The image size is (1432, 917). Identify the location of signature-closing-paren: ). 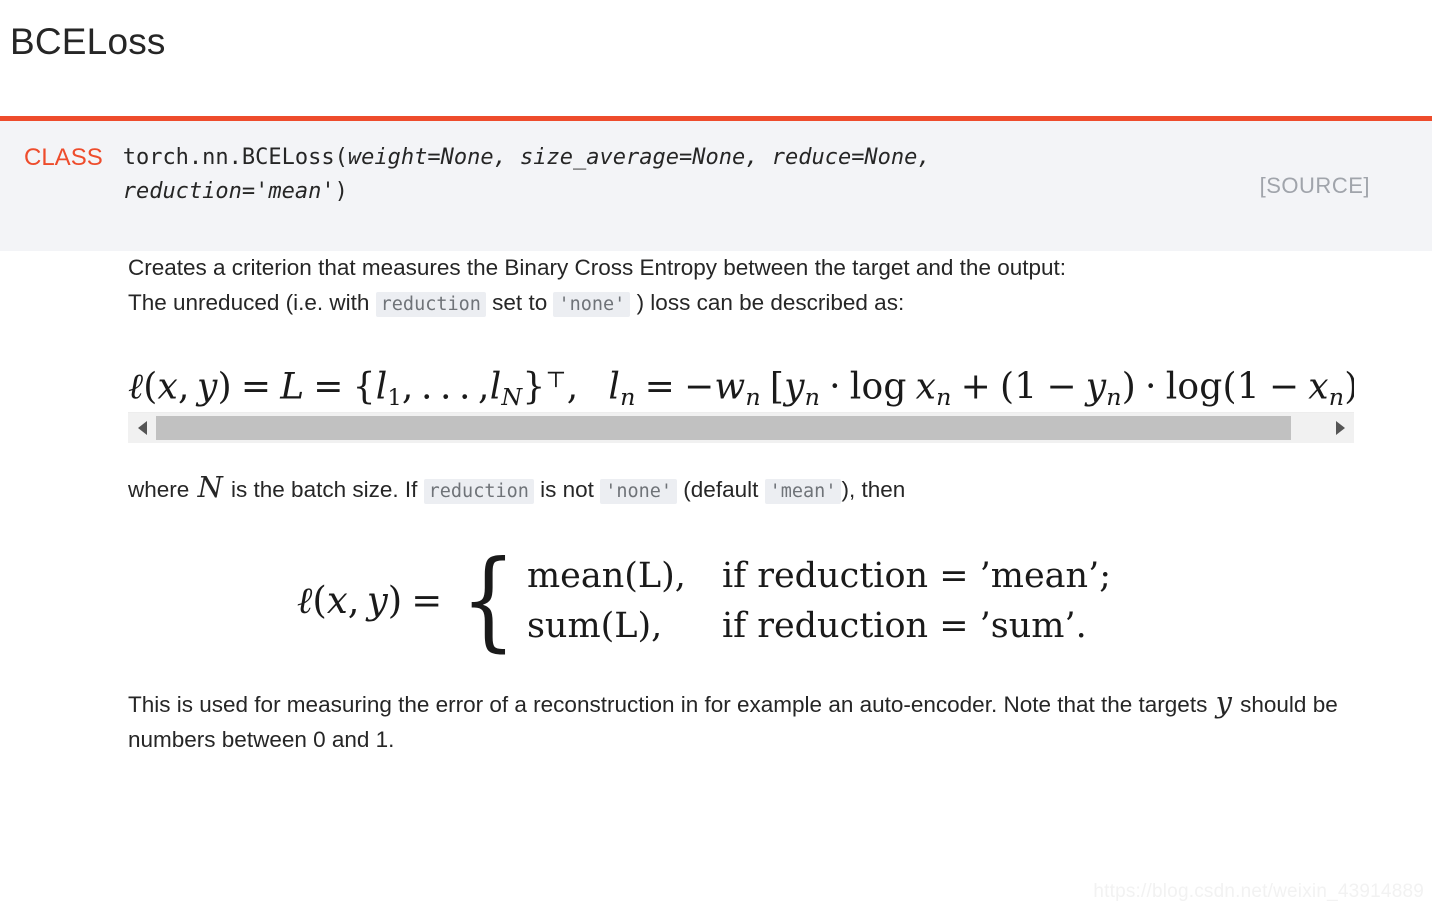
(341, 191).